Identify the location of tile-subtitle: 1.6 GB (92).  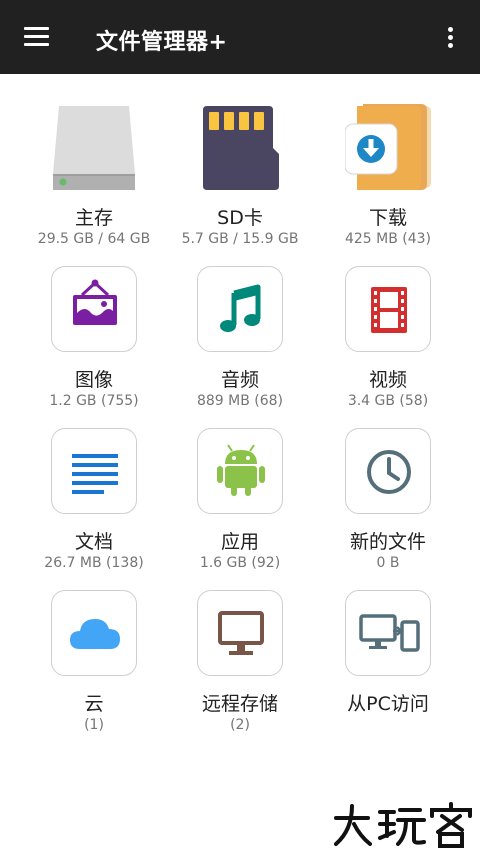
(240, 563).